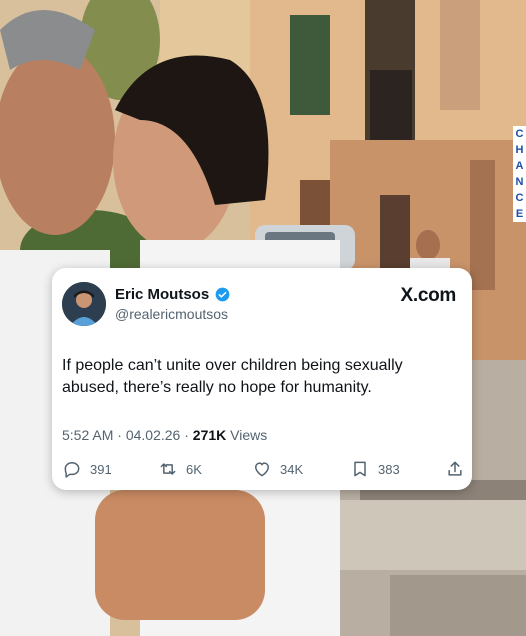 This screenshot has height=636, width=526. Describe the element at coordinates (292, 469) in the screenshot. I see `like-count: 34K` at that location.